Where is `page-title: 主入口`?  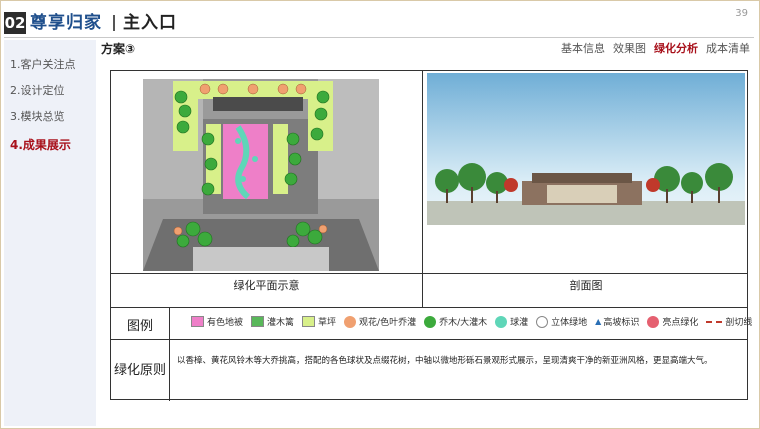
page-title: 主入口 is located at coordinates (150, 23).